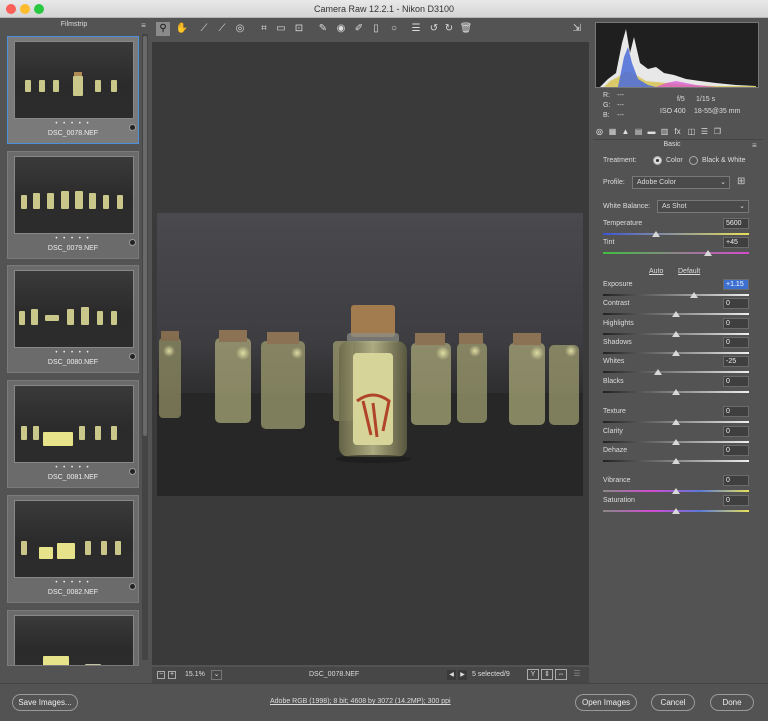 Image resolution: width=768 pixels, height=721 pixels. Describe the element at coordinates (703, 206) in the screenshot. I see `white-balance-select: As Shot ⌄` at that location.